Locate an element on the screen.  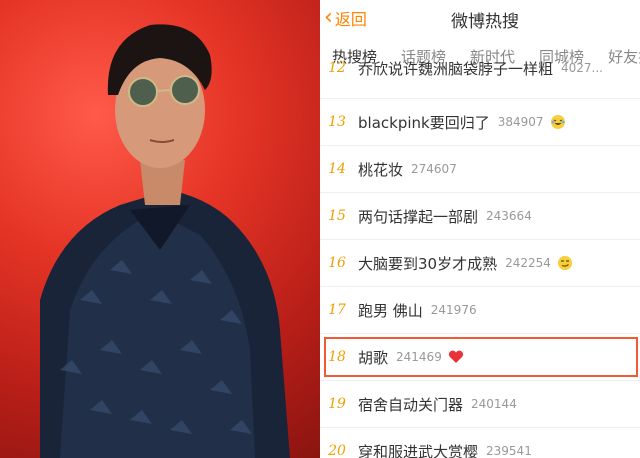
topic-name: 两句话撑起一部剧 is located at coordinates (418, 216).